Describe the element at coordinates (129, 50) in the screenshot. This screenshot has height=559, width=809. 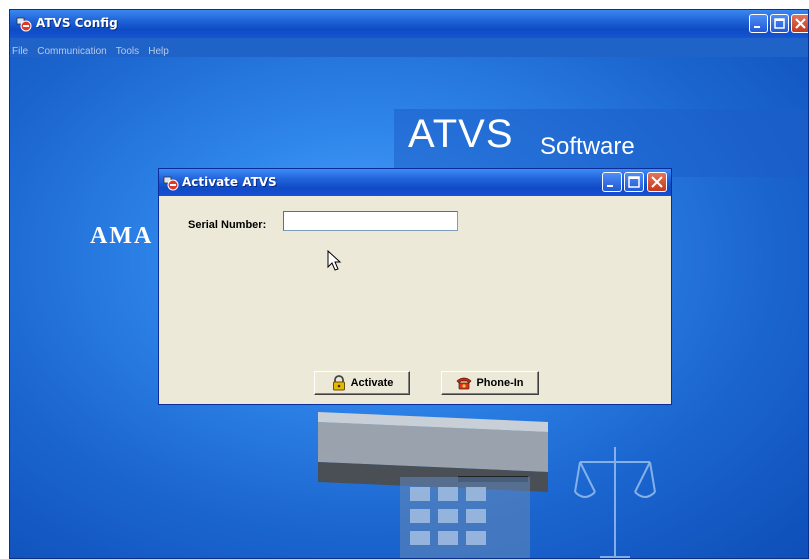
I see `menu-tools: Tools` at that location.